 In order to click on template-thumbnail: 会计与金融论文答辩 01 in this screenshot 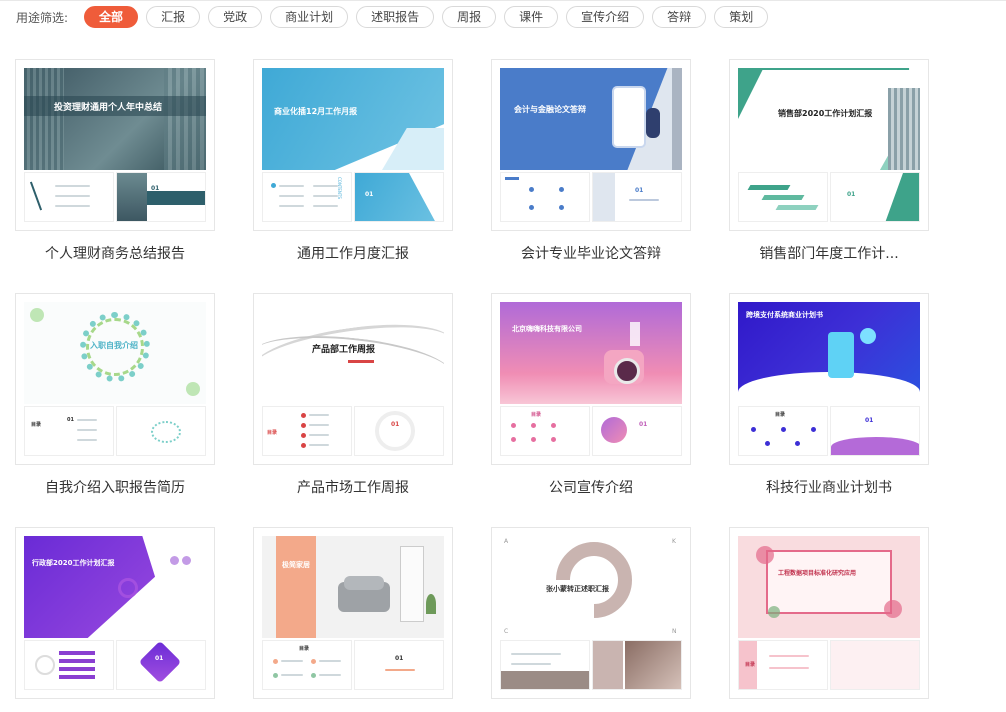, I will do `click(591, 145)`.